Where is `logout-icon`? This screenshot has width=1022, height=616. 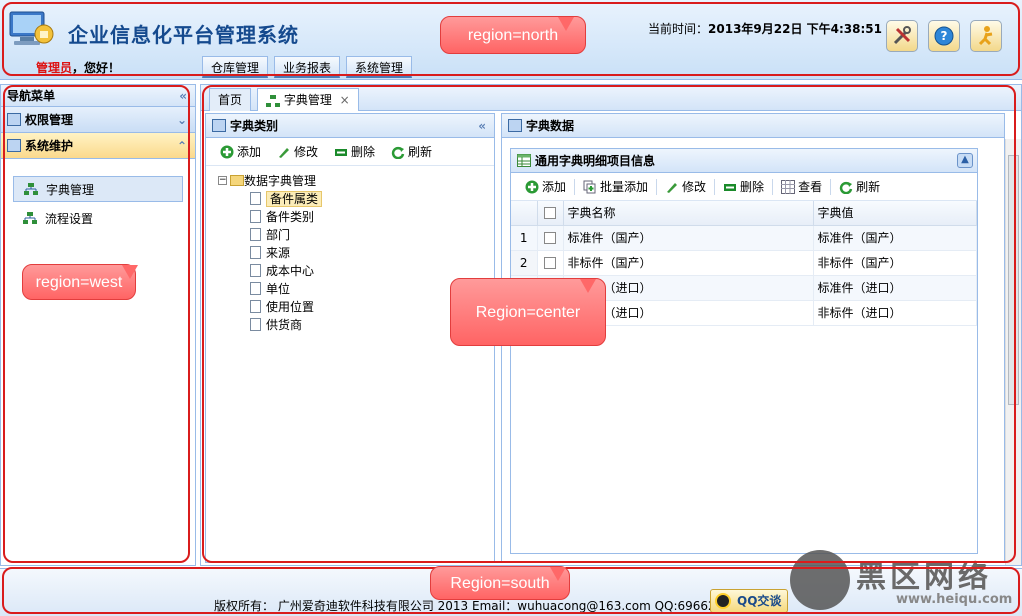 logout-icon is located at coordinates (985, 36).